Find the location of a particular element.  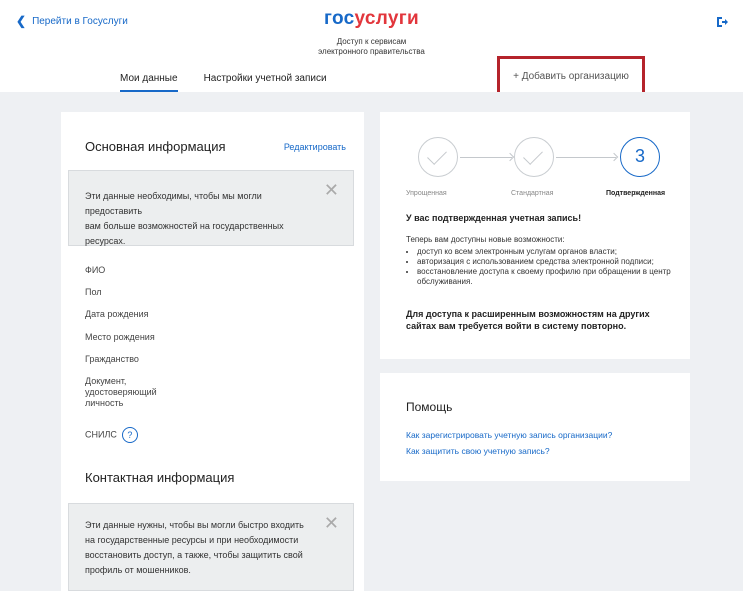

field-snils: СНИЛС? is located at coordinates (111, 435).